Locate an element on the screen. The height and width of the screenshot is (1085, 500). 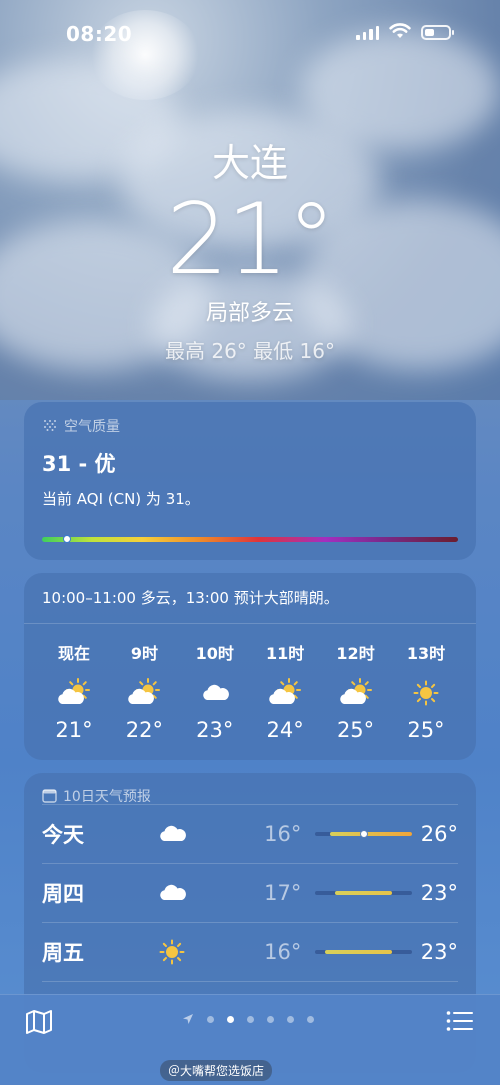
aqi-scale-bar is located at coordinates (250, 538).